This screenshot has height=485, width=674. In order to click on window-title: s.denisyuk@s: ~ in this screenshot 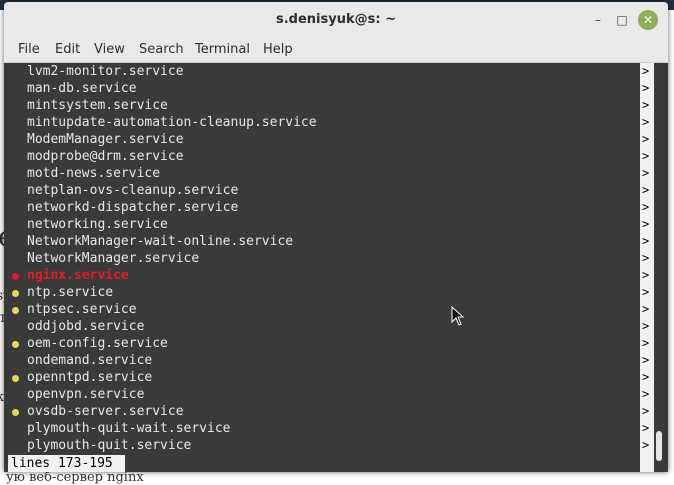, I will do `click(336, 19)`.